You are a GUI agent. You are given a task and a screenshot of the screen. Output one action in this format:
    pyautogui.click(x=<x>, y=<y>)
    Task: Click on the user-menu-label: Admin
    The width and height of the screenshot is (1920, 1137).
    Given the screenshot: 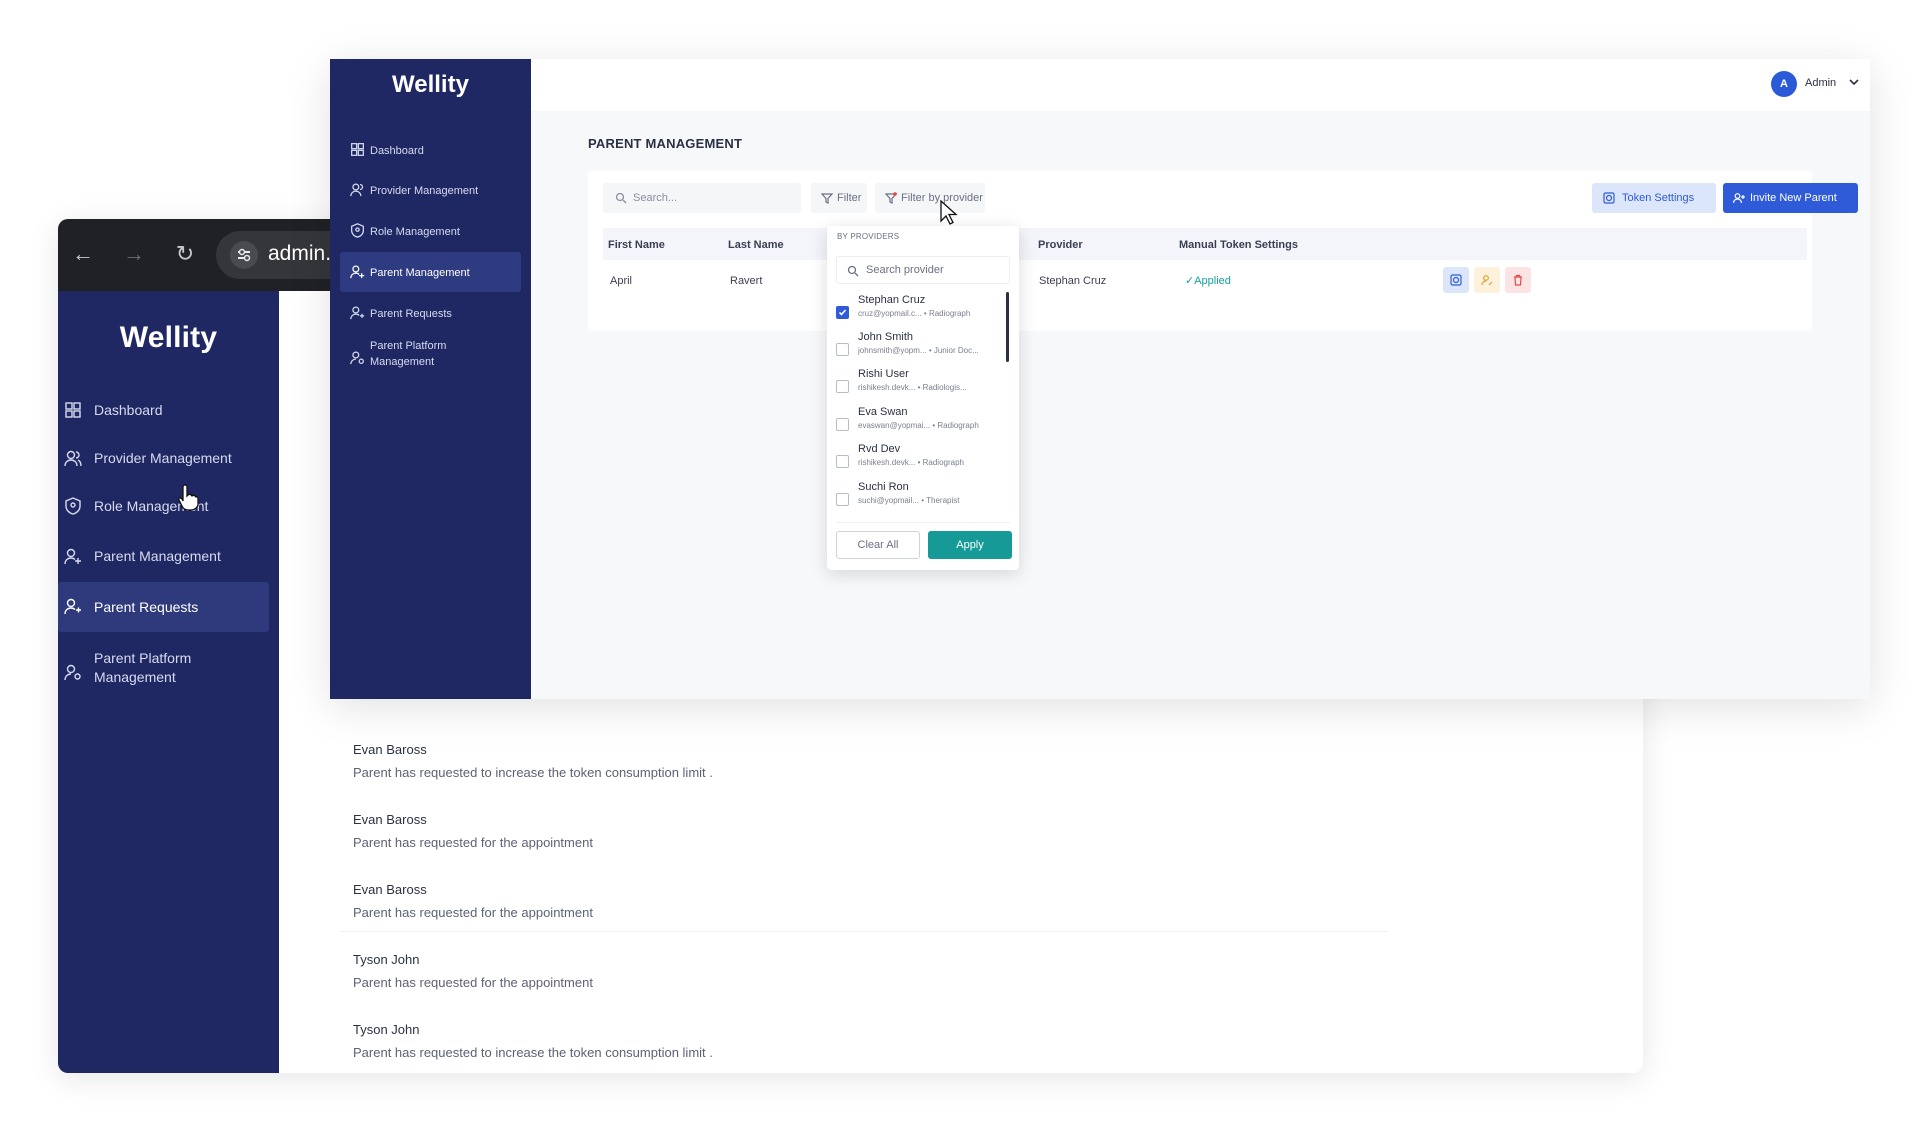 What is the action you would take?
    pyautogui.click(x=1820, y=83)
    